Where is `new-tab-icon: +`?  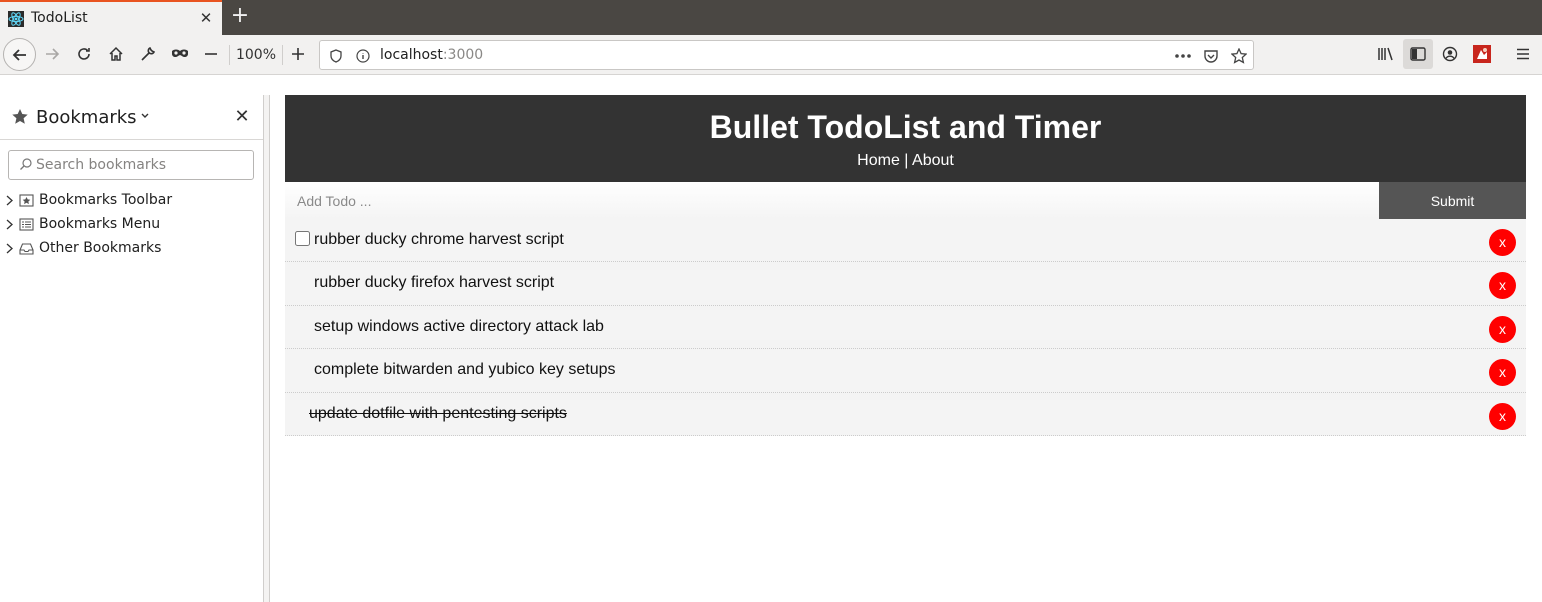
new-tab-icon: + is located at coordinates (240, 17).